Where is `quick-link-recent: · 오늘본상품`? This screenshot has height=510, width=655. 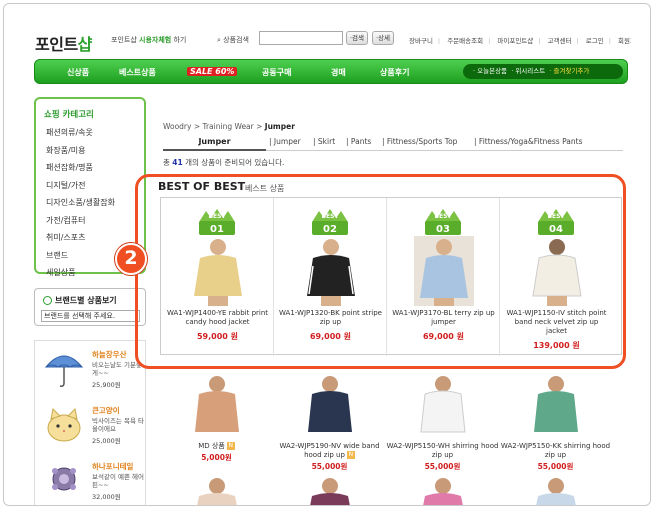 quick-link-recent: · 오늘본상품 is located at coordinates (490, 71).